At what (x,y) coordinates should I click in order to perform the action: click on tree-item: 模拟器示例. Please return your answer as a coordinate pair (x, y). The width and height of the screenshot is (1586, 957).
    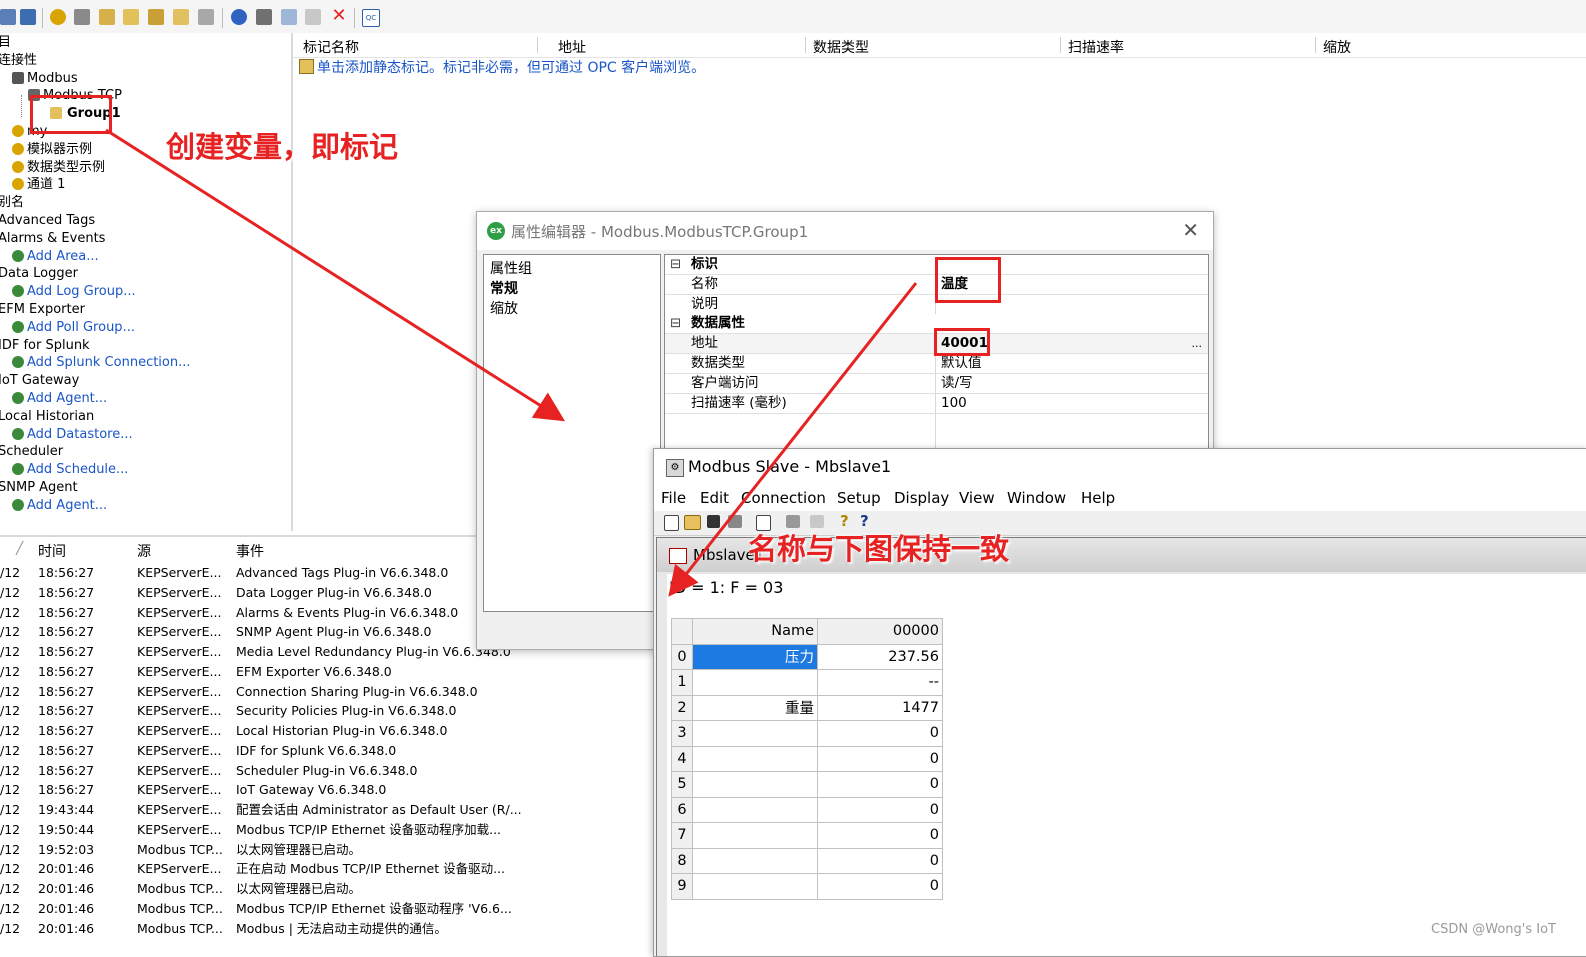
    Looking at the image, I should click on (52, 150).